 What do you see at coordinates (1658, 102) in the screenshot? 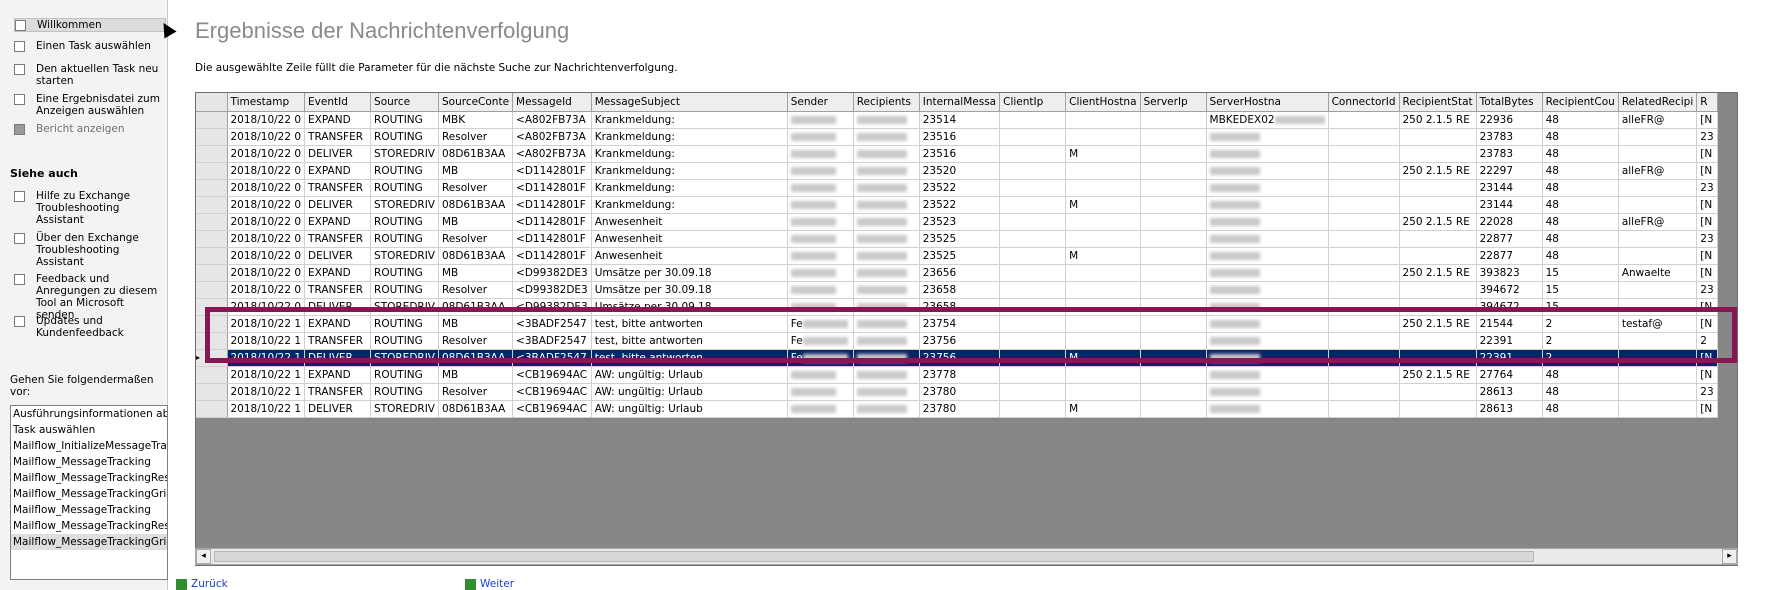
I see `column-header: RelatedRecipi` at bounding box center [1658, 102].